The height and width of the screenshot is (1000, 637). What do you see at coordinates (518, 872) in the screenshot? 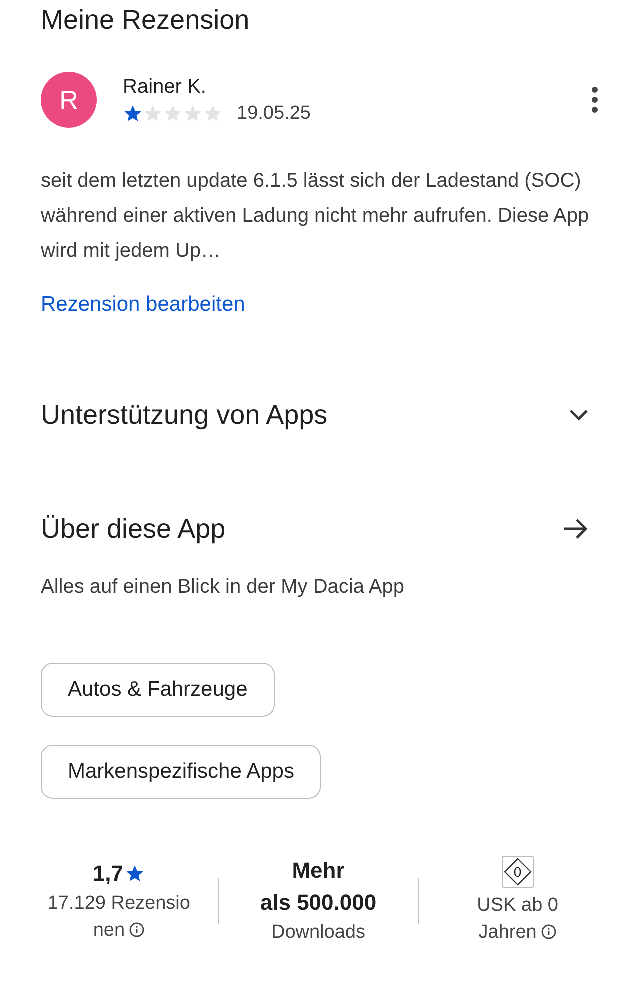
I see `age-rating-badge: 0` at bounding box center [518, 872].